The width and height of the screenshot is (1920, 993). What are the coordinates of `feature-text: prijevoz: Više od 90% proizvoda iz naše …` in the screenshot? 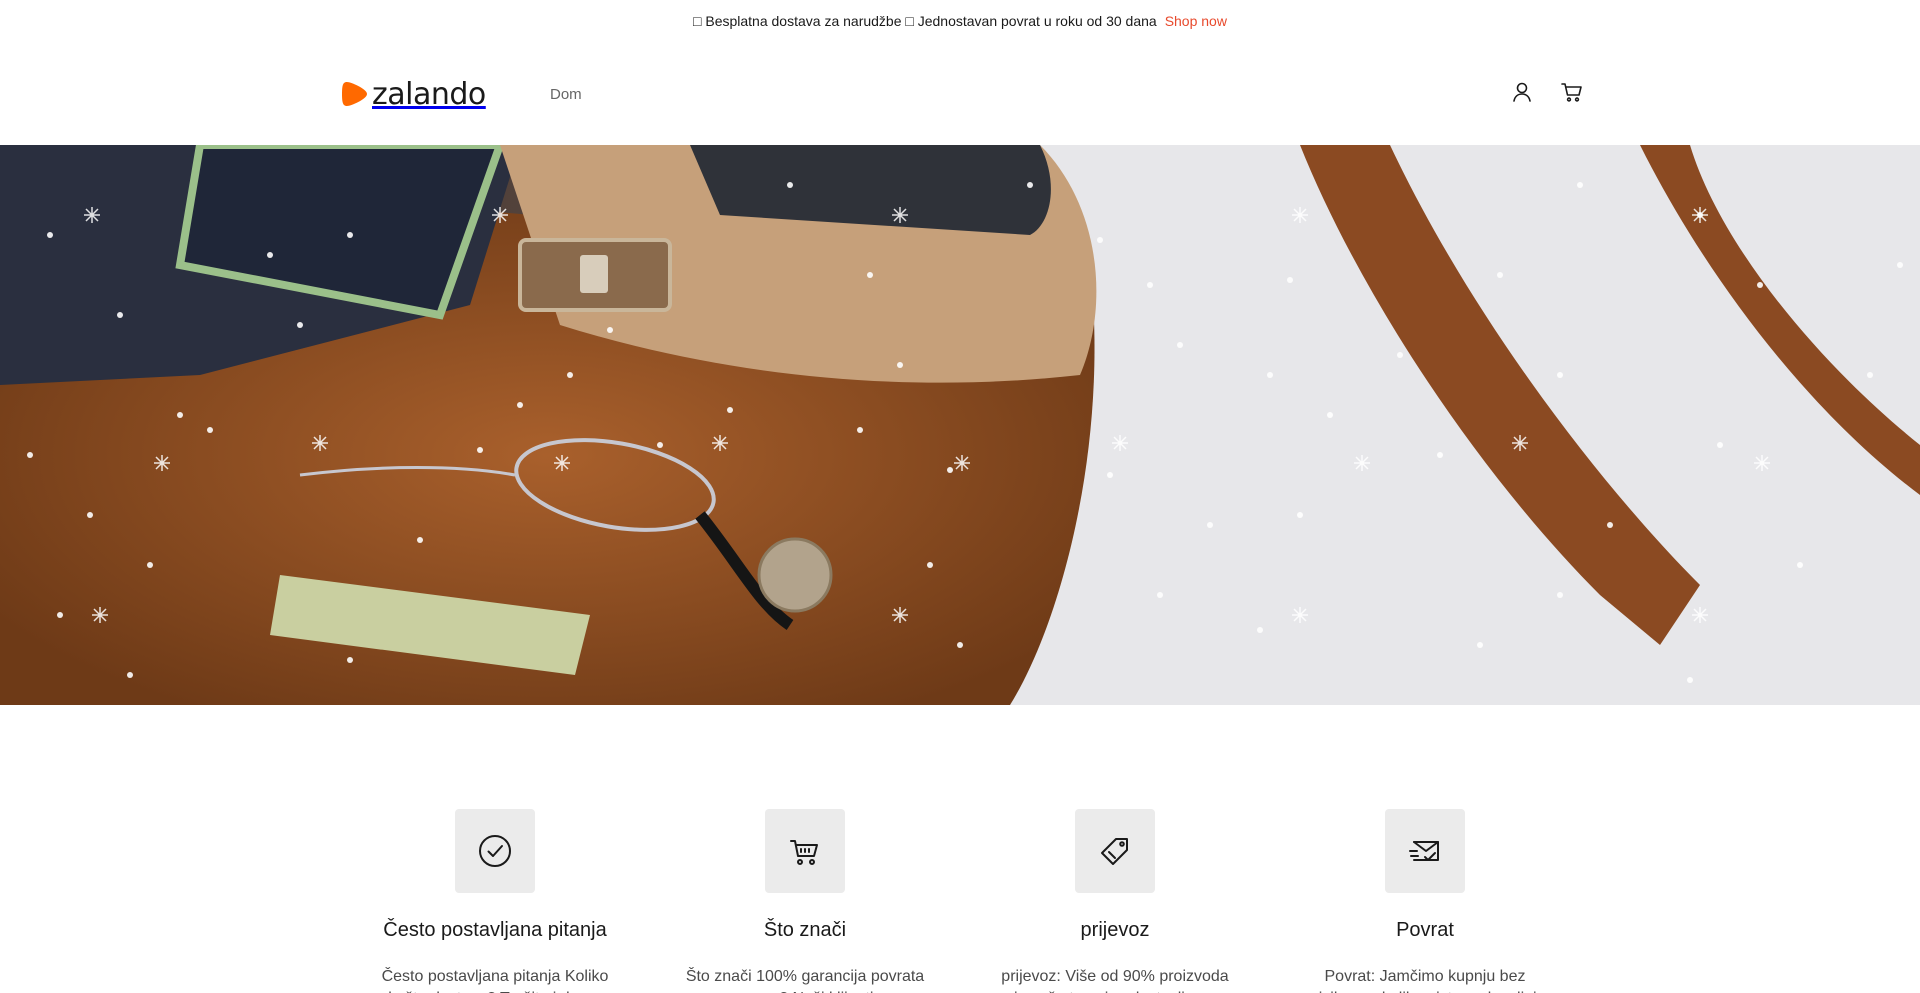 It's located at (1115, 980).